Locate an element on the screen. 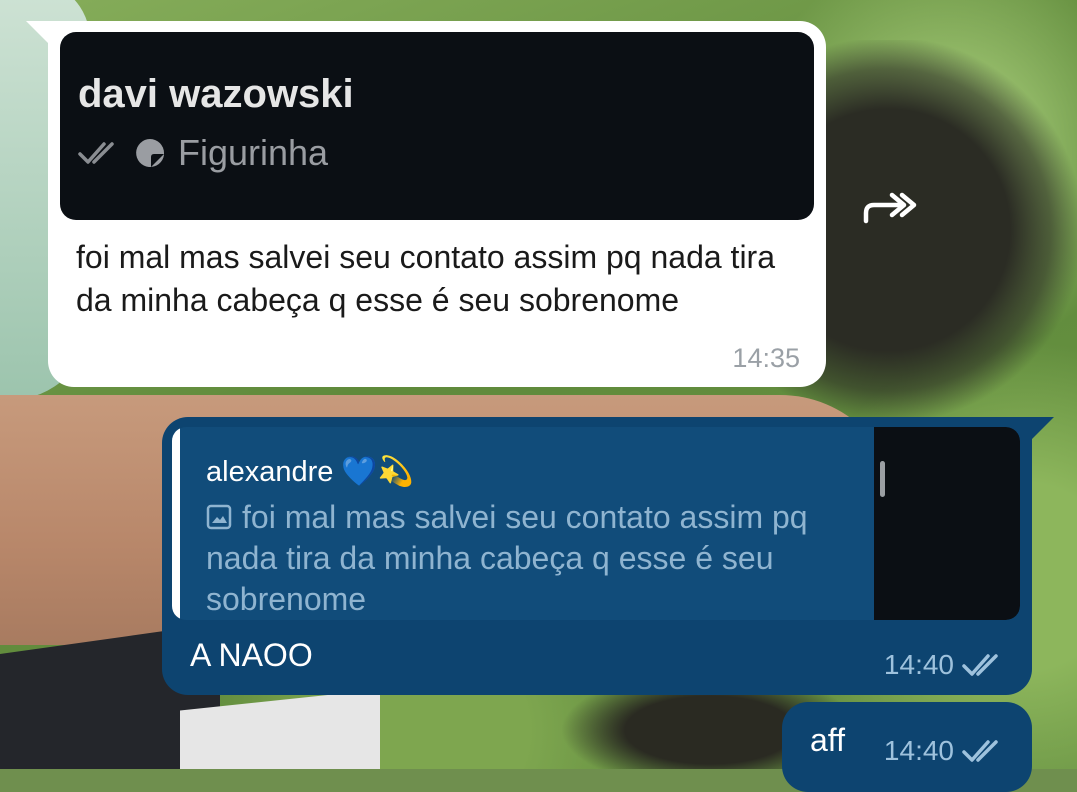 The height and width of the screenshot is (792, 1077). outgoing-message-bubble: aff 14:40 is located at coordinates (907, 747).